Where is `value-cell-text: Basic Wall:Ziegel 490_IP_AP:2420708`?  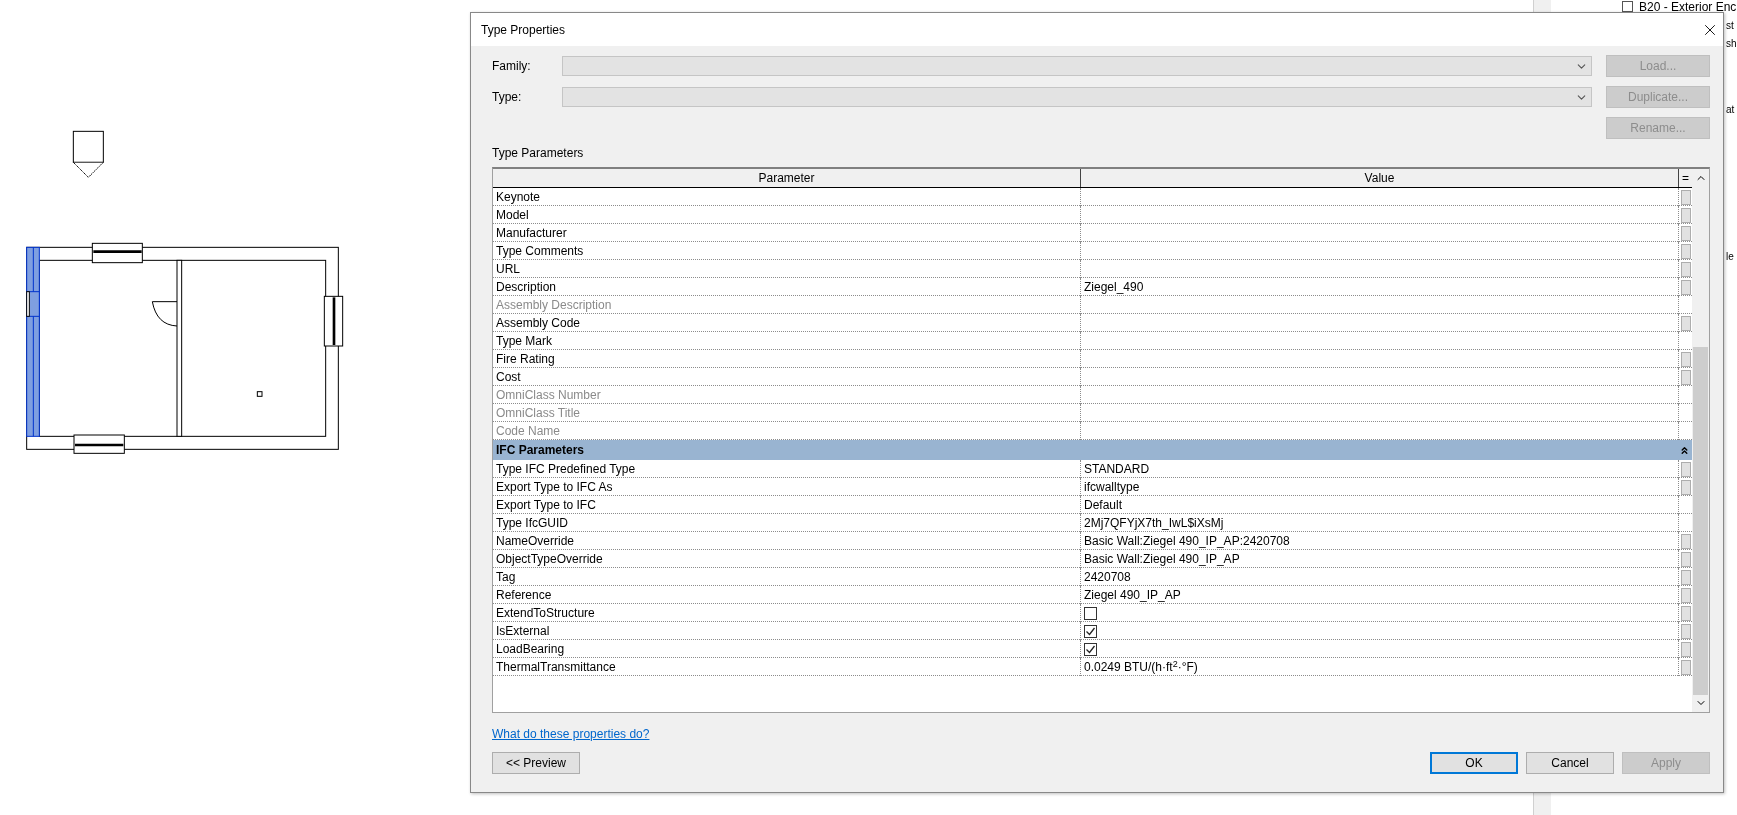 value-cell-text: Basic Wall:Ziegel 490_IP_AP:2420708 is located at coordinates (1187, 541).